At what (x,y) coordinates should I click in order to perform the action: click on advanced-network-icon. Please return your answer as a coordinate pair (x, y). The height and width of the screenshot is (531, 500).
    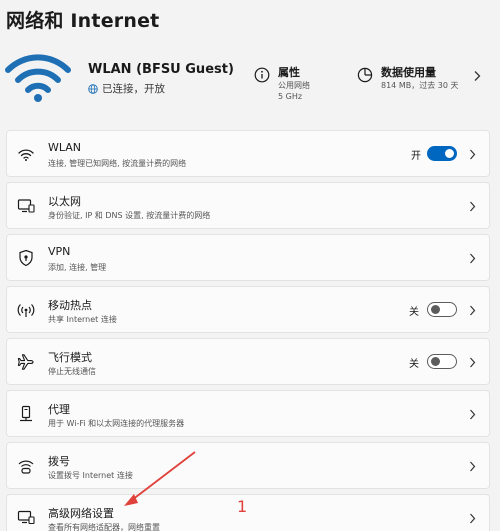
    Looking at the image, I should click on (26, 517).